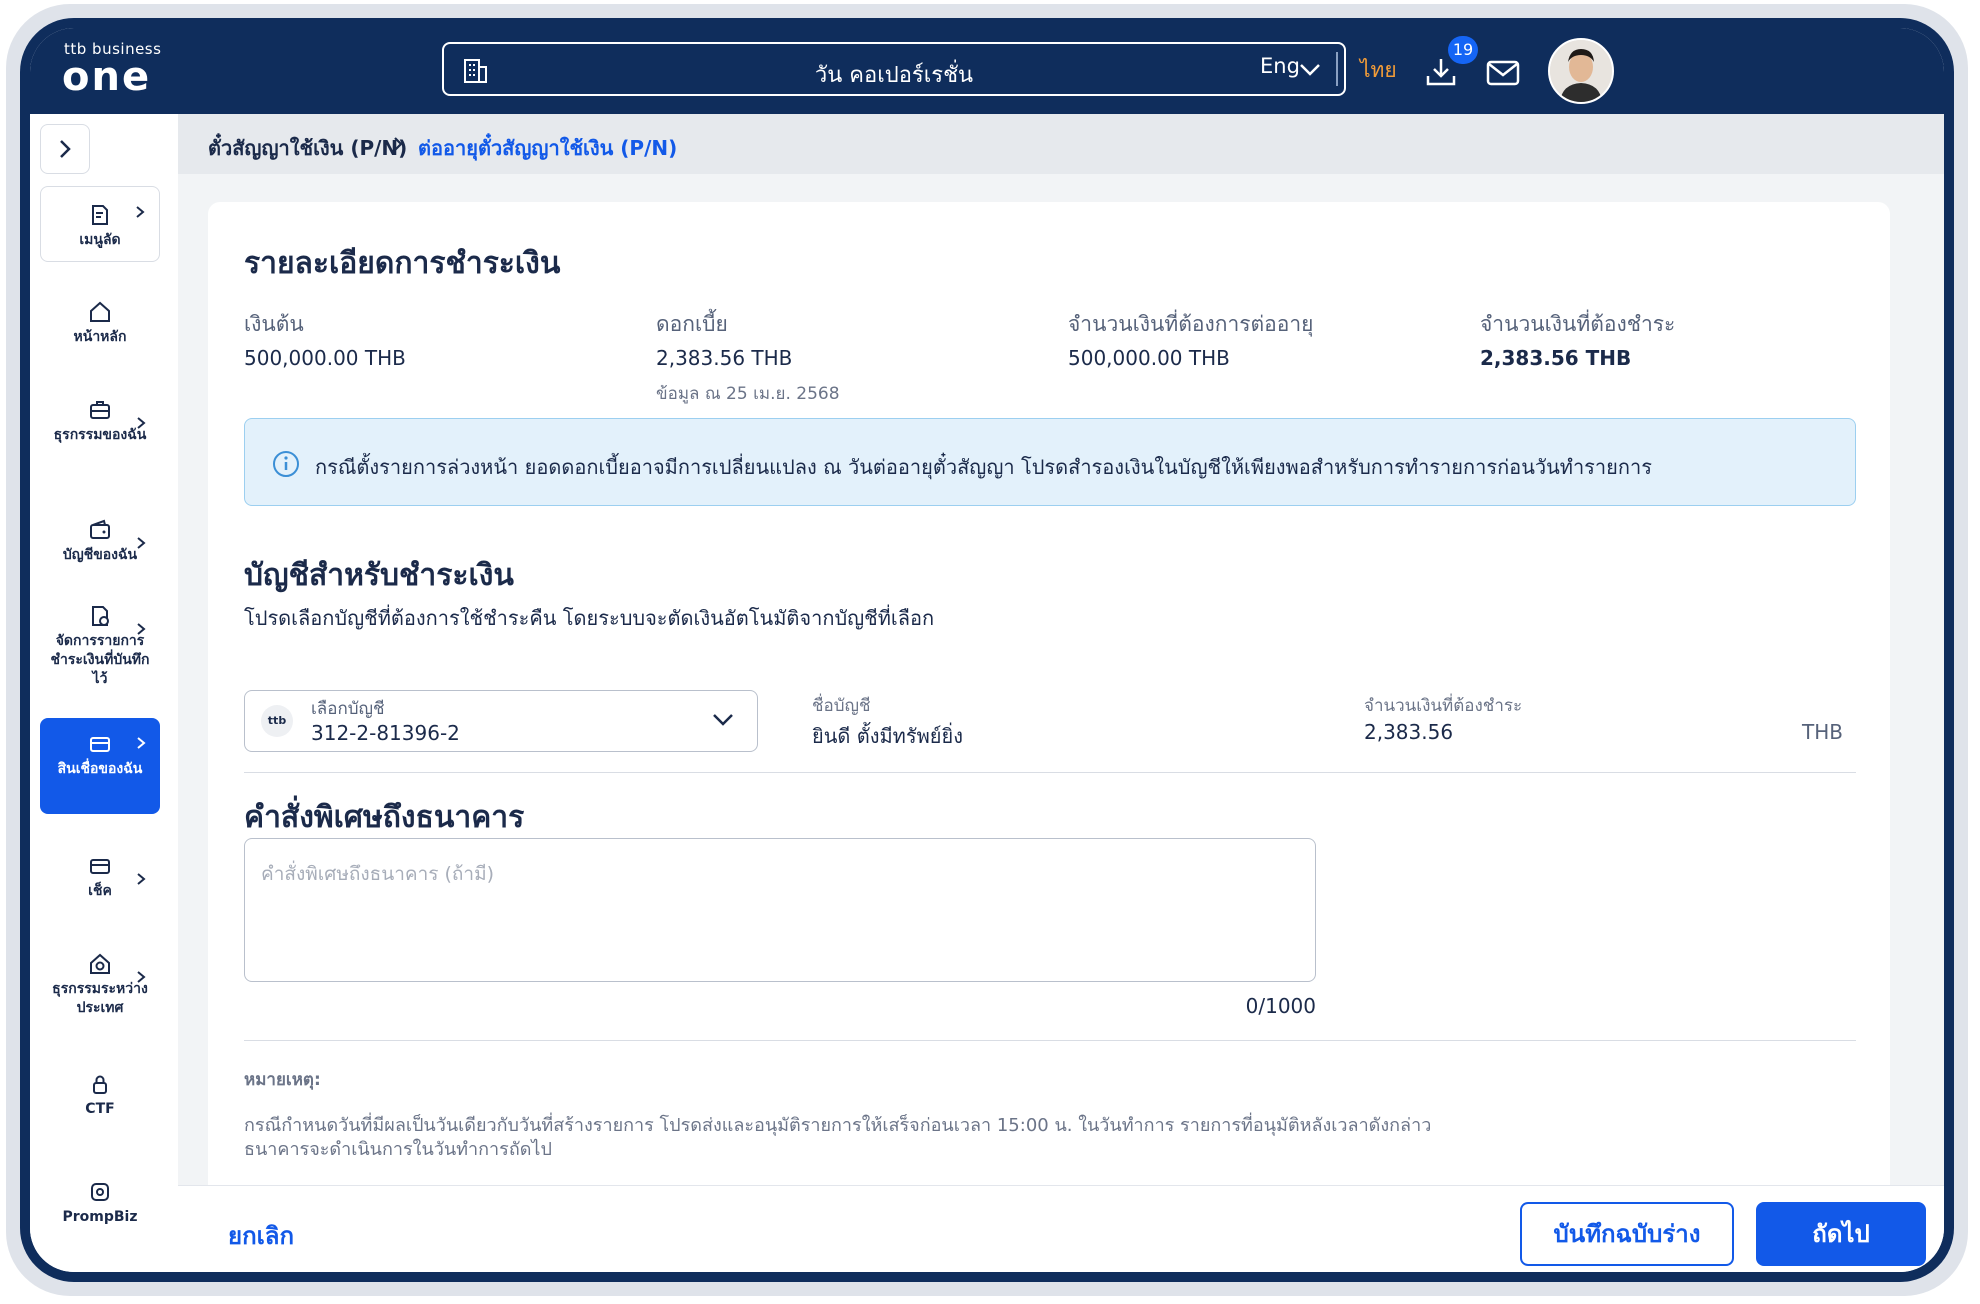  I want to click on international-icon, so click(100, 963).